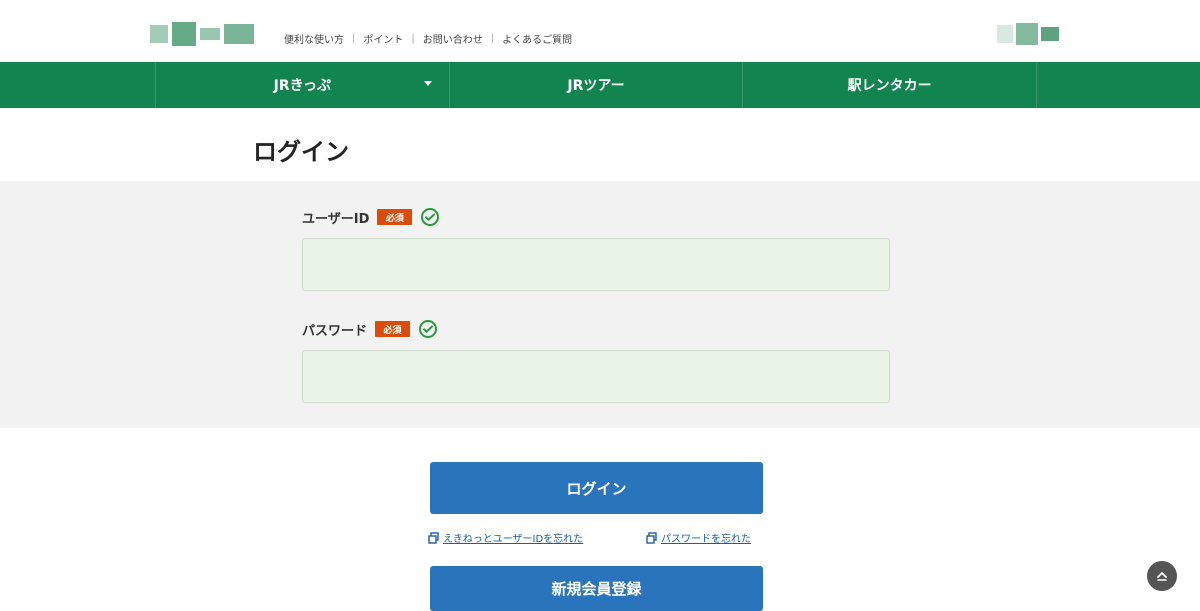  Describe the element at coordinates (336, 219) in the screenshot. I see `user-id-label: ユーザーID` at that location.